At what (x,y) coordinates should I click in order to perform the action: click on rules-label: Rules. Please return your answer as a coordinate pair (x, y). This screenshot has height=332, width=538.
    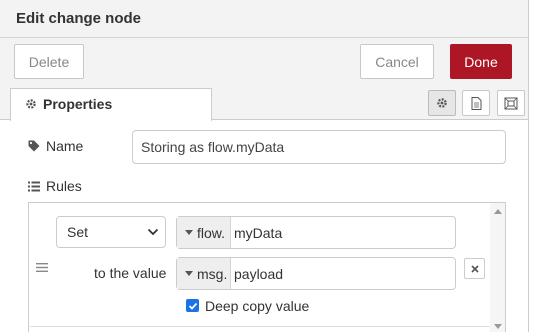
    Looking at the image, I should click on (55, 186).